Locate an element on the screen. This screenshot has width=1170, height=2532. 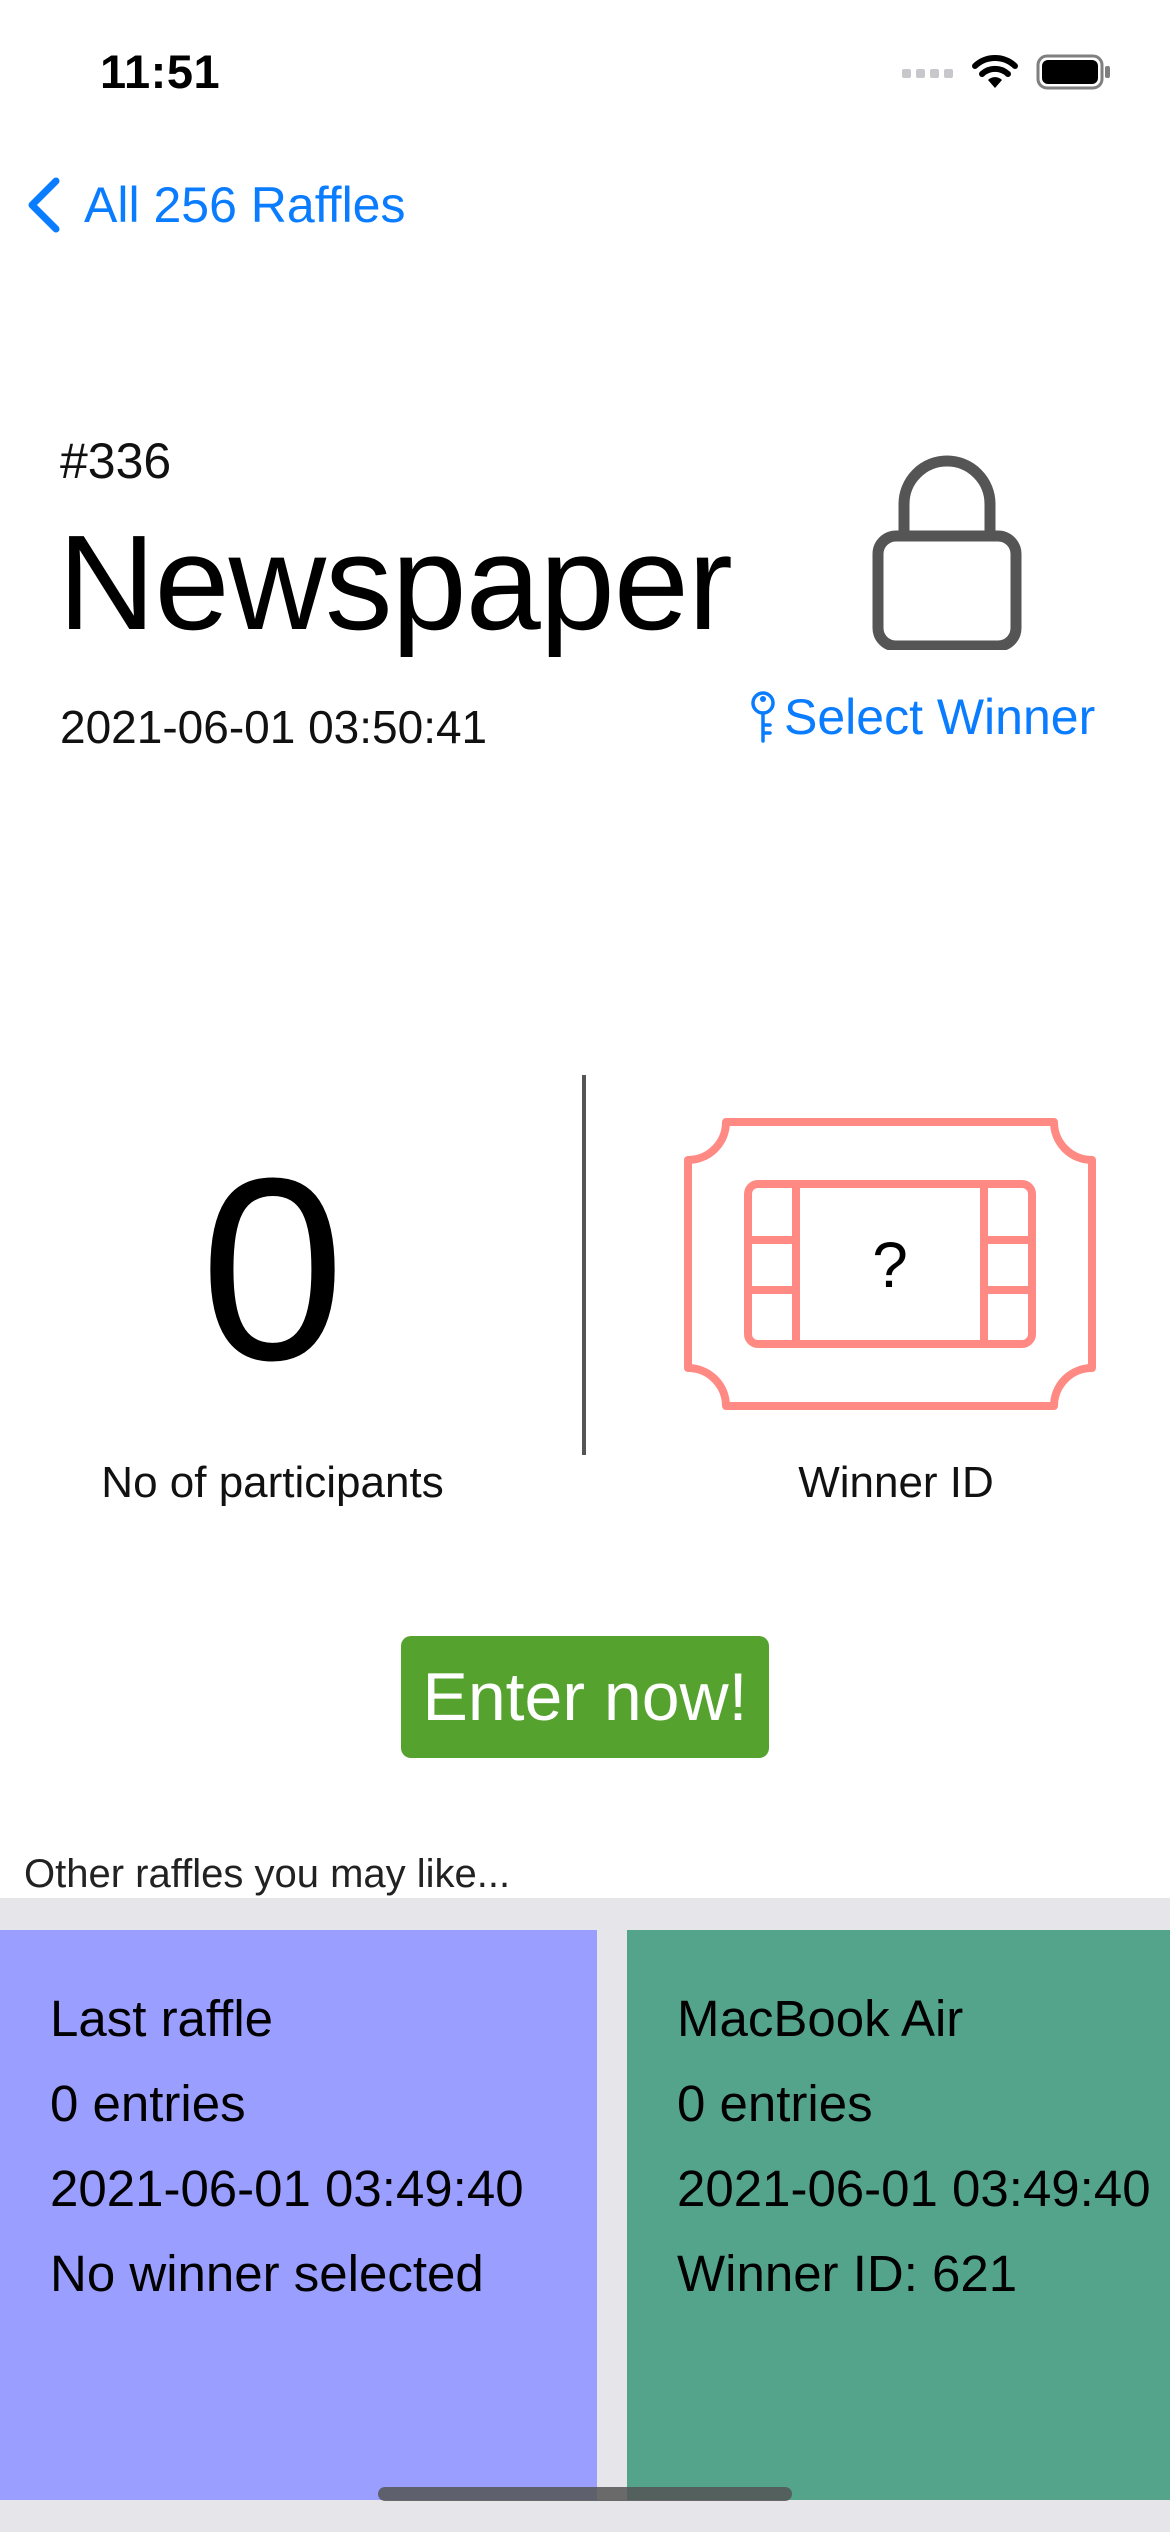
winner-id-label: Winner ID is located at coordinates (896, 1482).